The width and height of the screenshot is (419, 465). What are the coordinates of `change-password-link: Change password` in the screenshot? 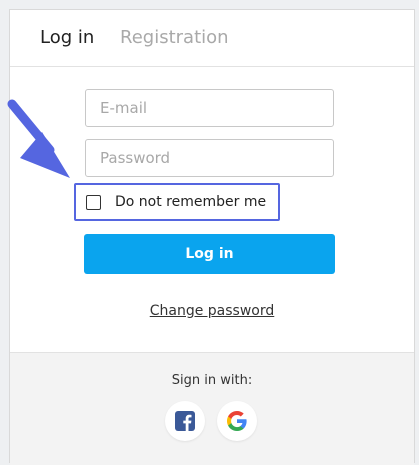 It's located at (212, 311).